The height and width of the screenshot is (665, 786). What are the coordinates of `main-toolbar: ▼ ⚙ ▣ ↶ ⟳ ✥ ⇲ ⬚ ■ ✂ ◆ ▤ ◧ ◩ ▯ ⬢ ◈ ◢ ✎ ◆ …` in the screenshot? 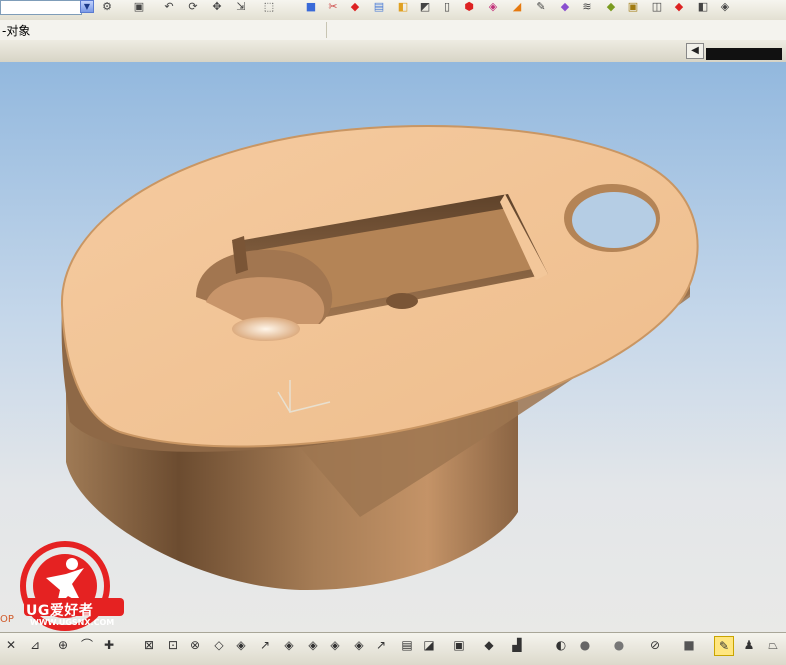 It's located at (393, 10).